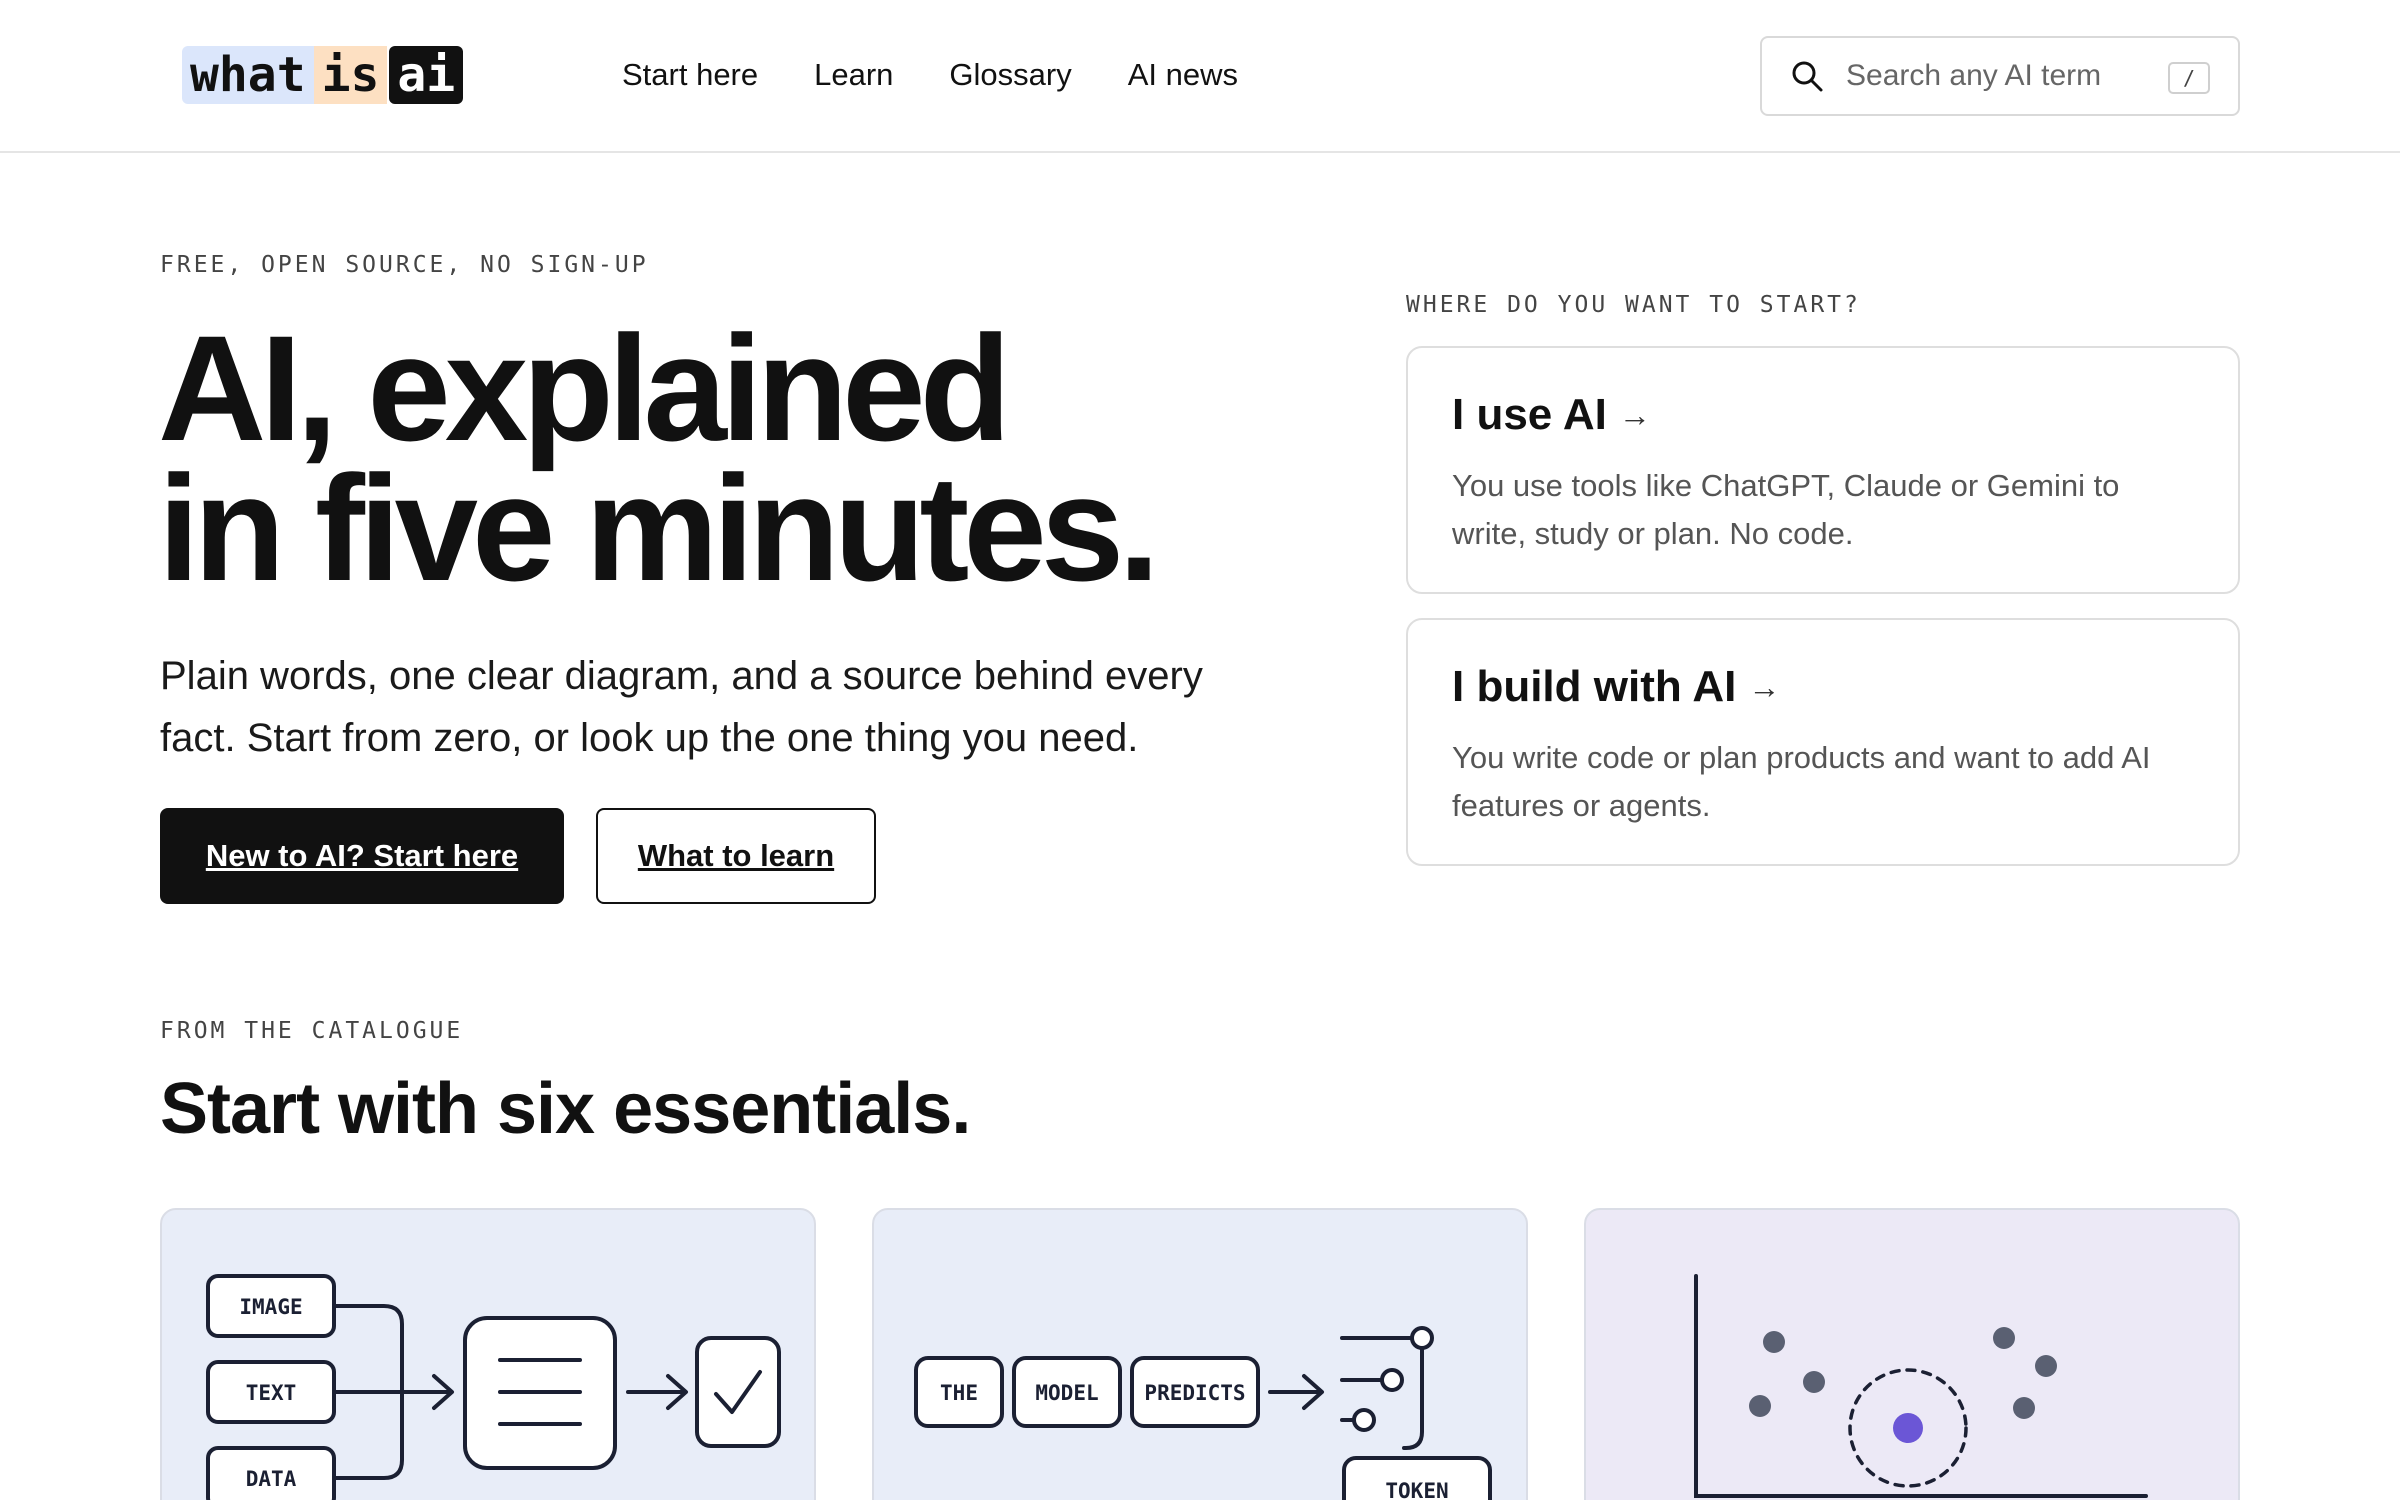 The width and height of the screenshot is (2400, 1500). I want to click on essential-card-2: THE MODEL PREDICTS TOKEN, so click(1200, 1354).